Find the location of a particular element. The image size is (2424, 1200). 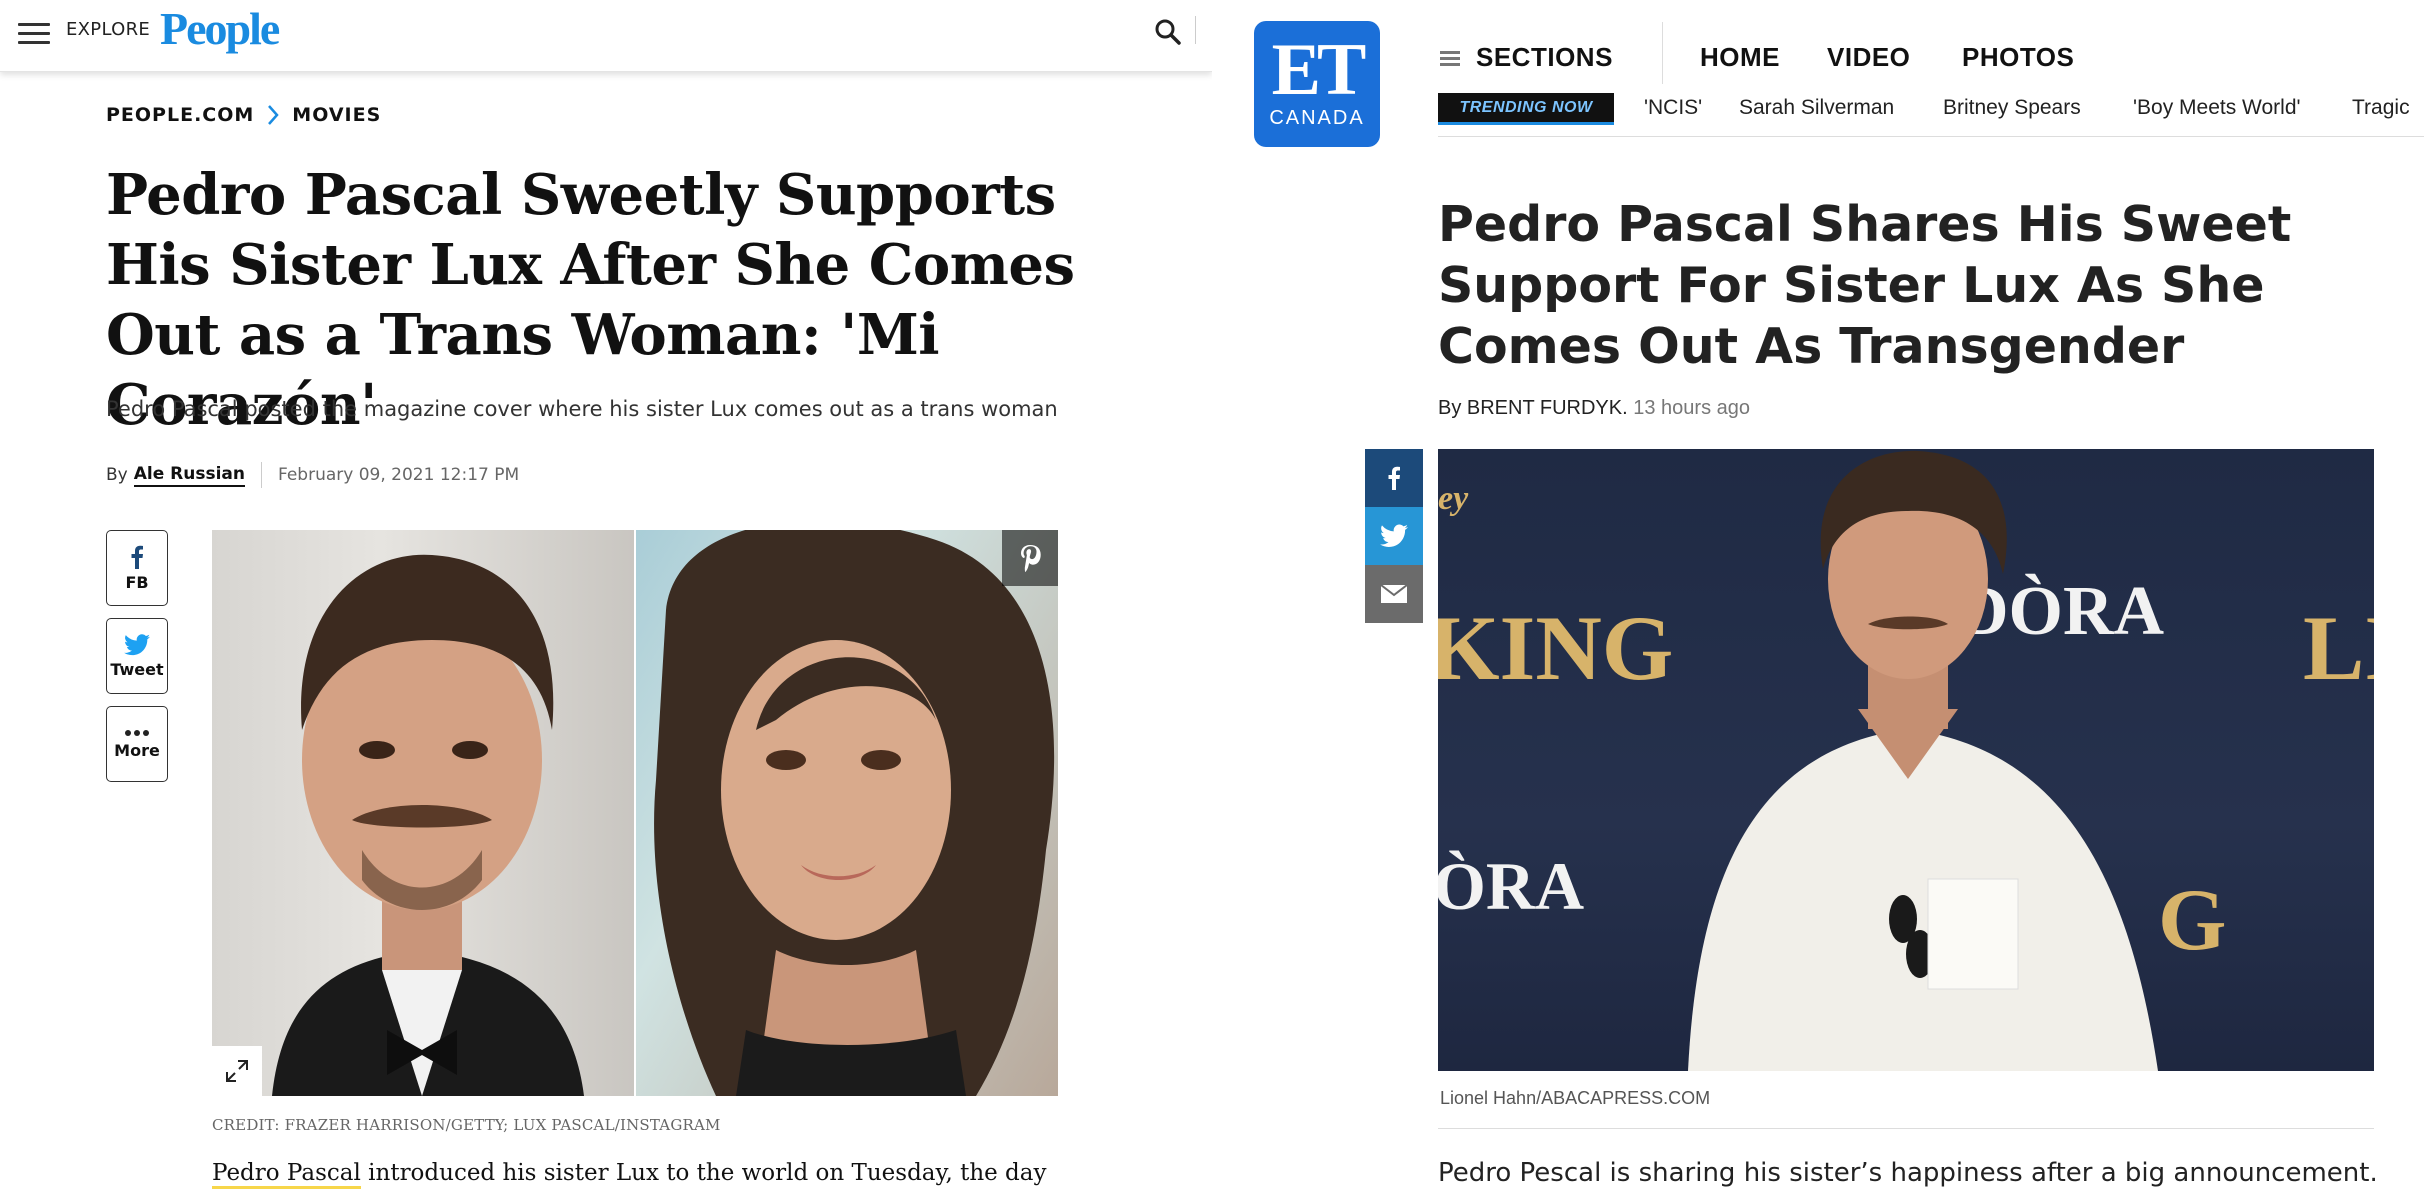

author-name: By BRENT FURDYK. is located at coordinates (1533, 408).